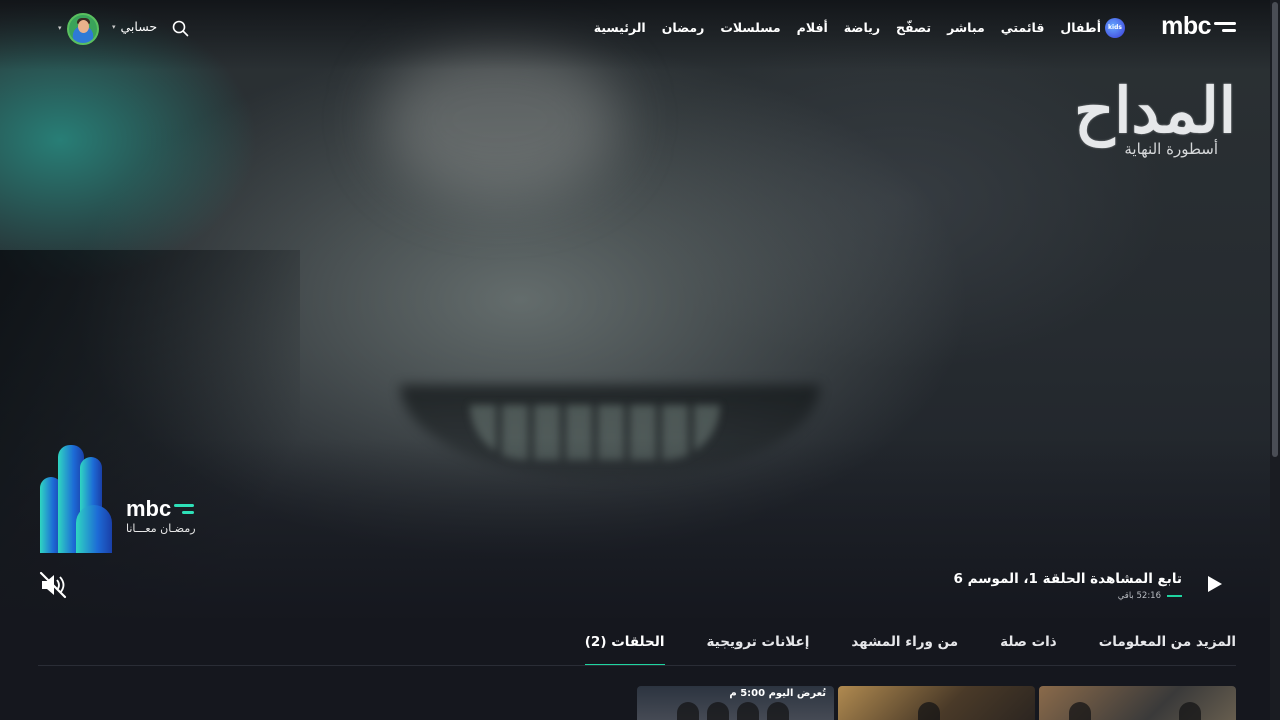 The width and height of the screenshot is (1280, 720). I want to click on account-menu: ▾ حسابي, so click(134, 26).